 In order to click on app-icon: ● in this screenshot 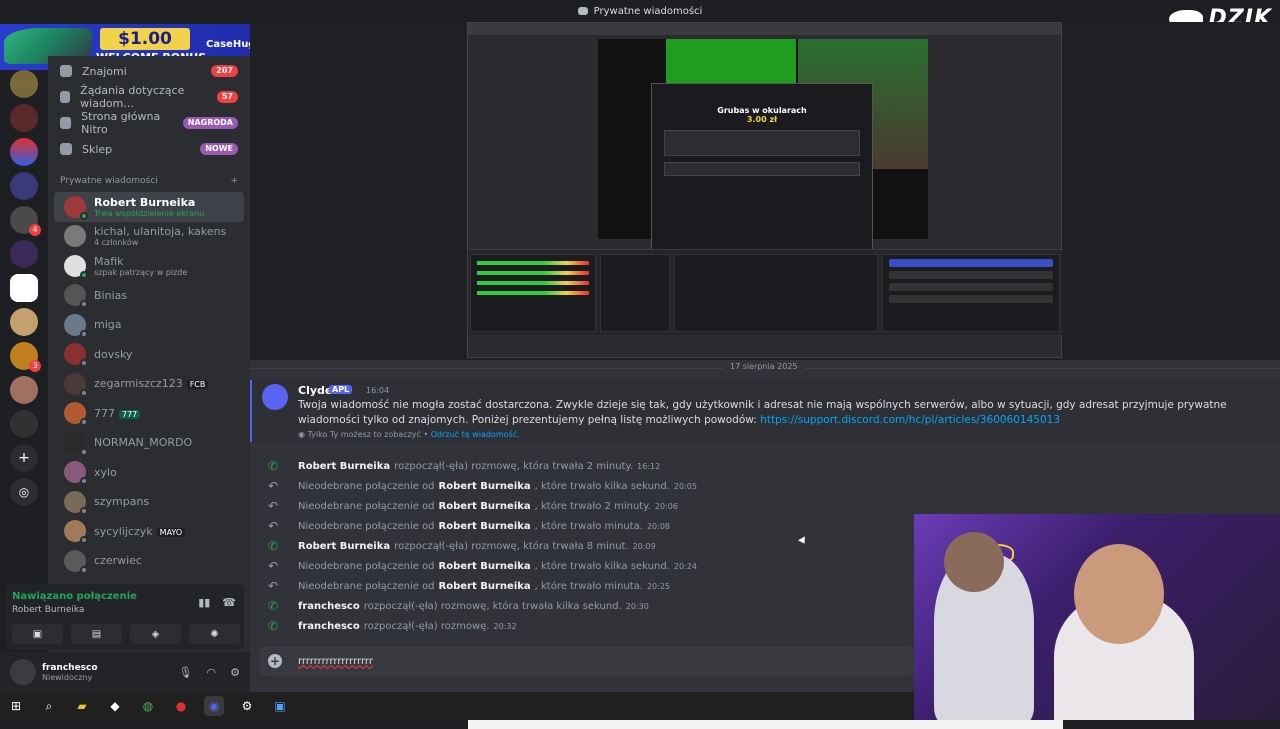, I will do `click(181, 706)`.